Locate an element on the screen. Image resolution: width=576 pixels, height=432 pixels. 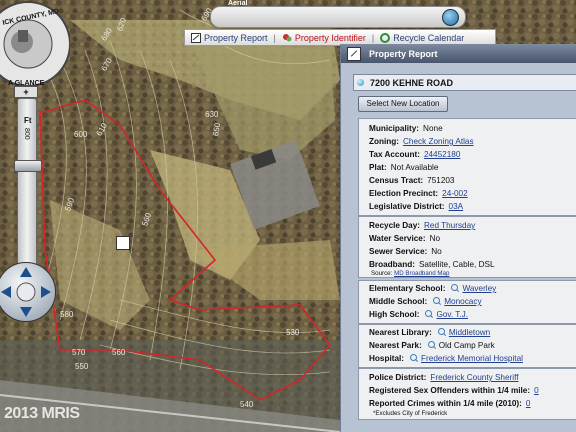
sewer-service-value: No is located at coordinates (436, 251).